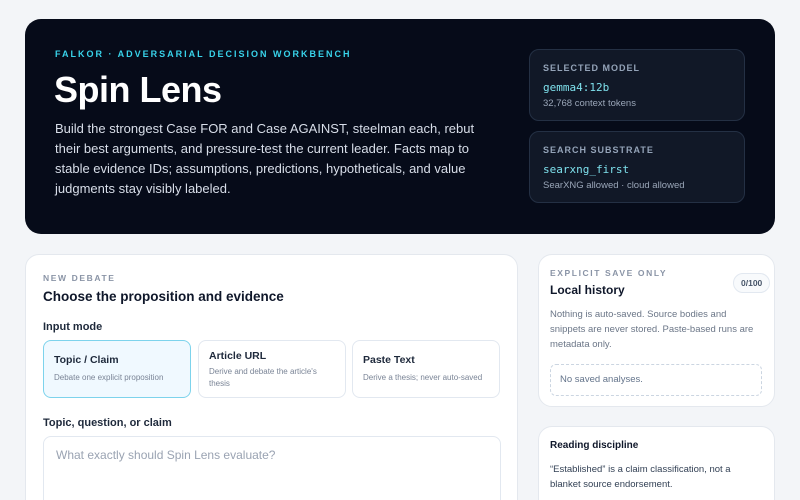 Image resolution: width=800 pixels, height=500 pixels. I want to click on search-permissions: SearXNG allowed · cloud allowed, so click(614, 185).